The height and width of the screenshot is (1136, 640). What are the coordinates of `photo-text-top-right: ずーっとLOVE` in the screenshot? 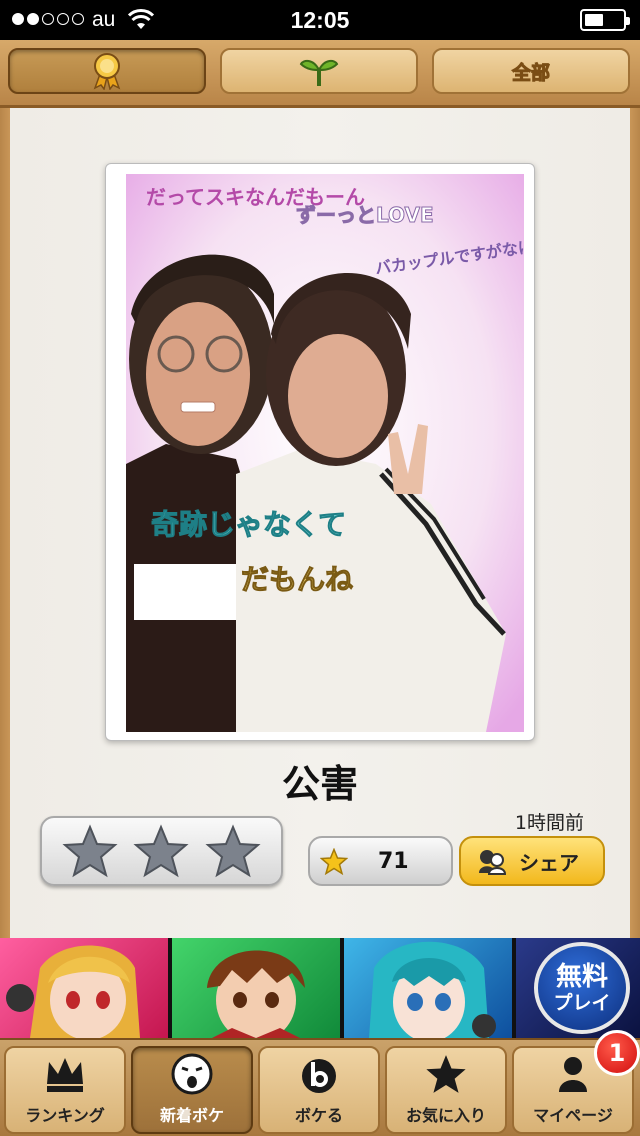 It's located at (365, 215).